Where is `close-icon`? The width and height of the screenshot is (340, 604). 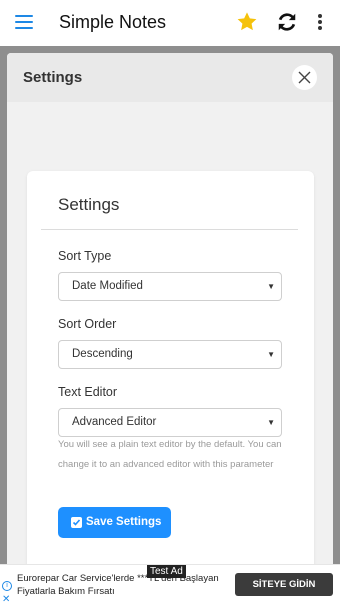 close-icon is located at coordinates (304, 77).